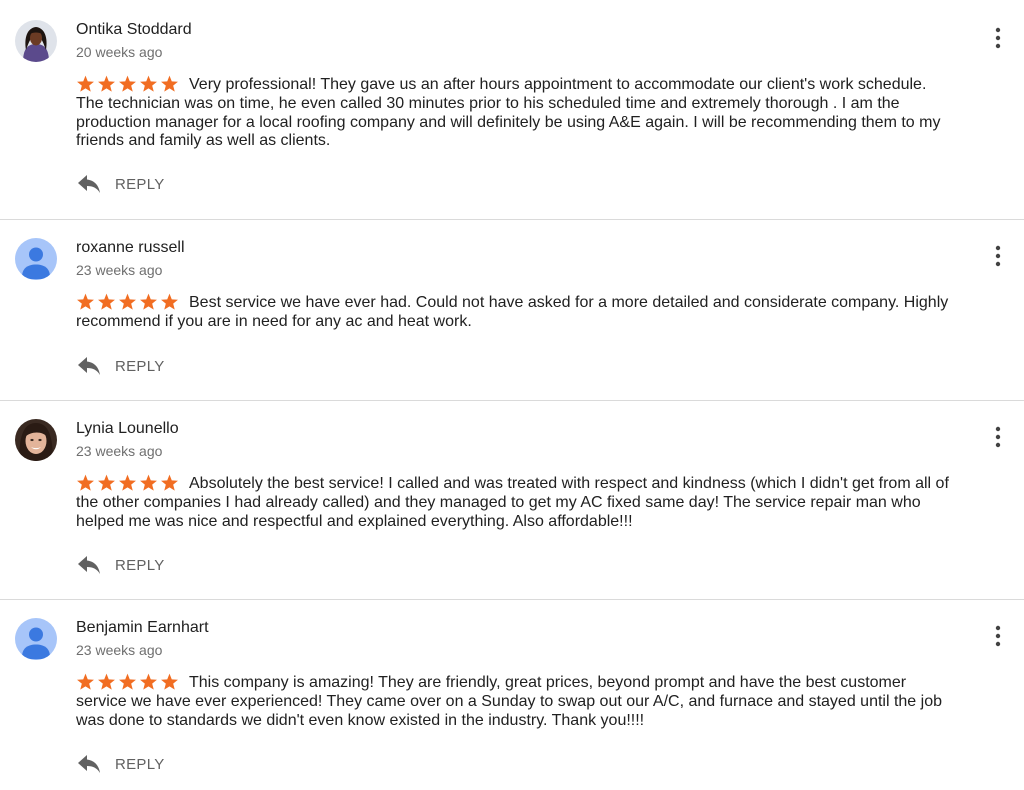 Image resolution: width=1024 pixels, height=790 pixels. Describe the element at coordinates (142, 628) in the screenshot. I see `reviewer-name: Benjamin Earnhart` at that location.